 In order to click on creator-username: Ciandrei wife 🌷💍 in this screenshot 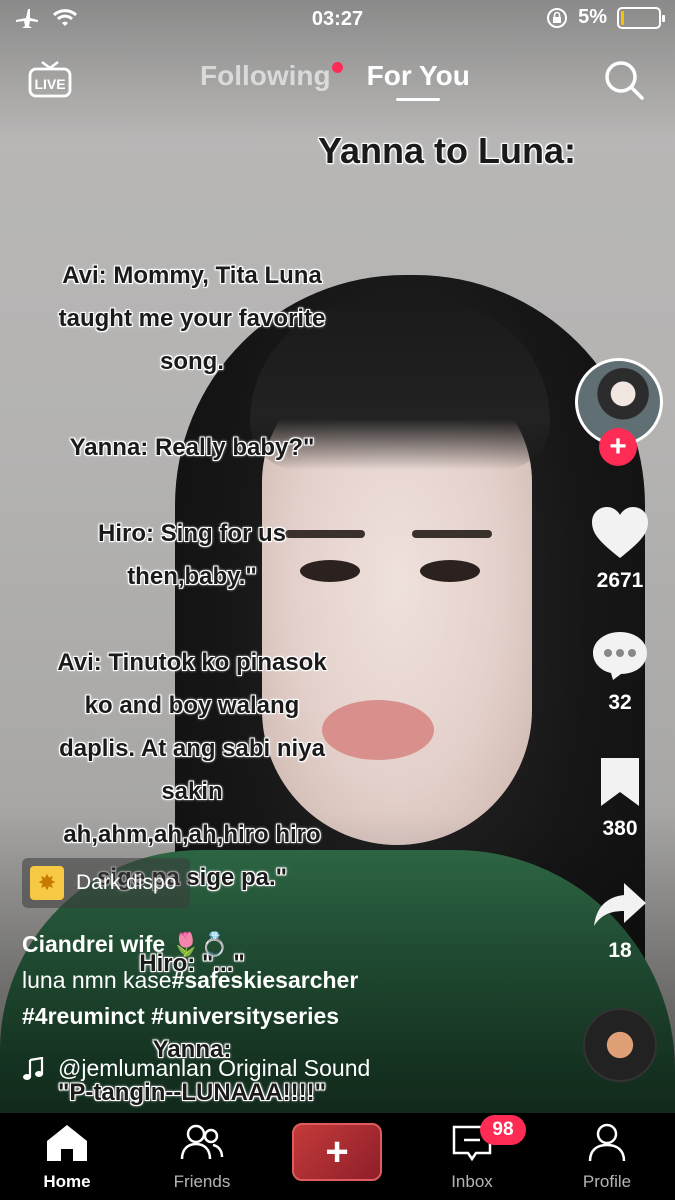, I will do `click(292, 944)`.